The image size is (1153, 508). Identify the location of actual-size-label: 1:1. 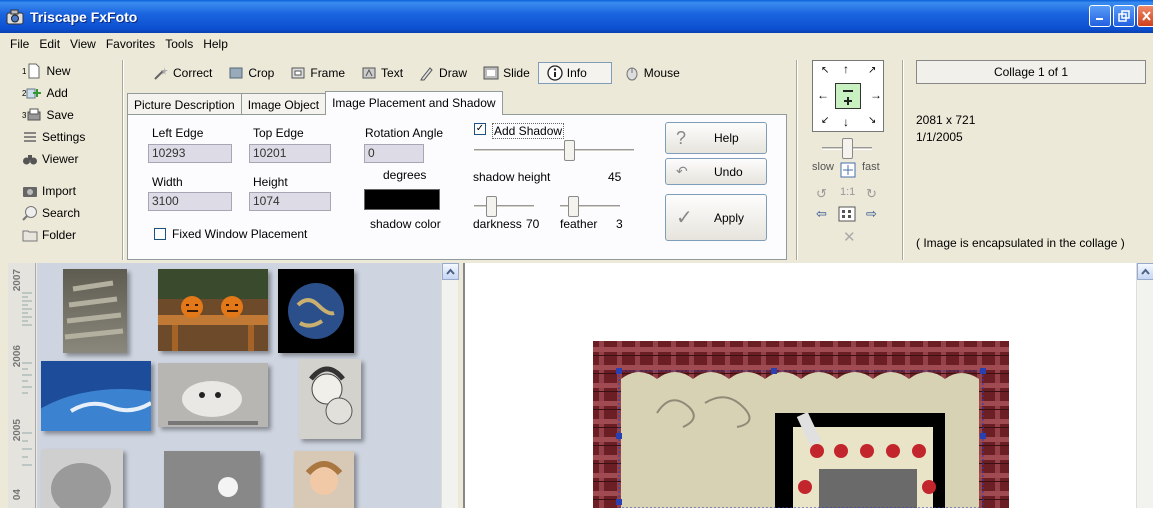
(847, 192).